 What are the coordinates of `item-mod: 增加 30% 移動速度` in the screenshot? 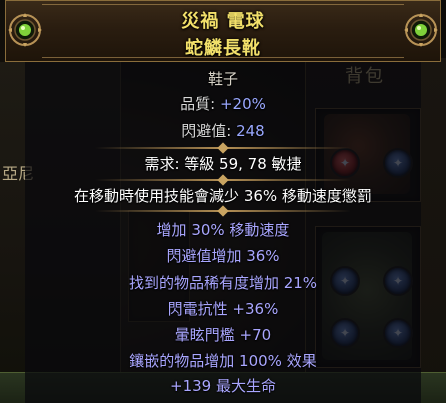 It's located at (223, 230).